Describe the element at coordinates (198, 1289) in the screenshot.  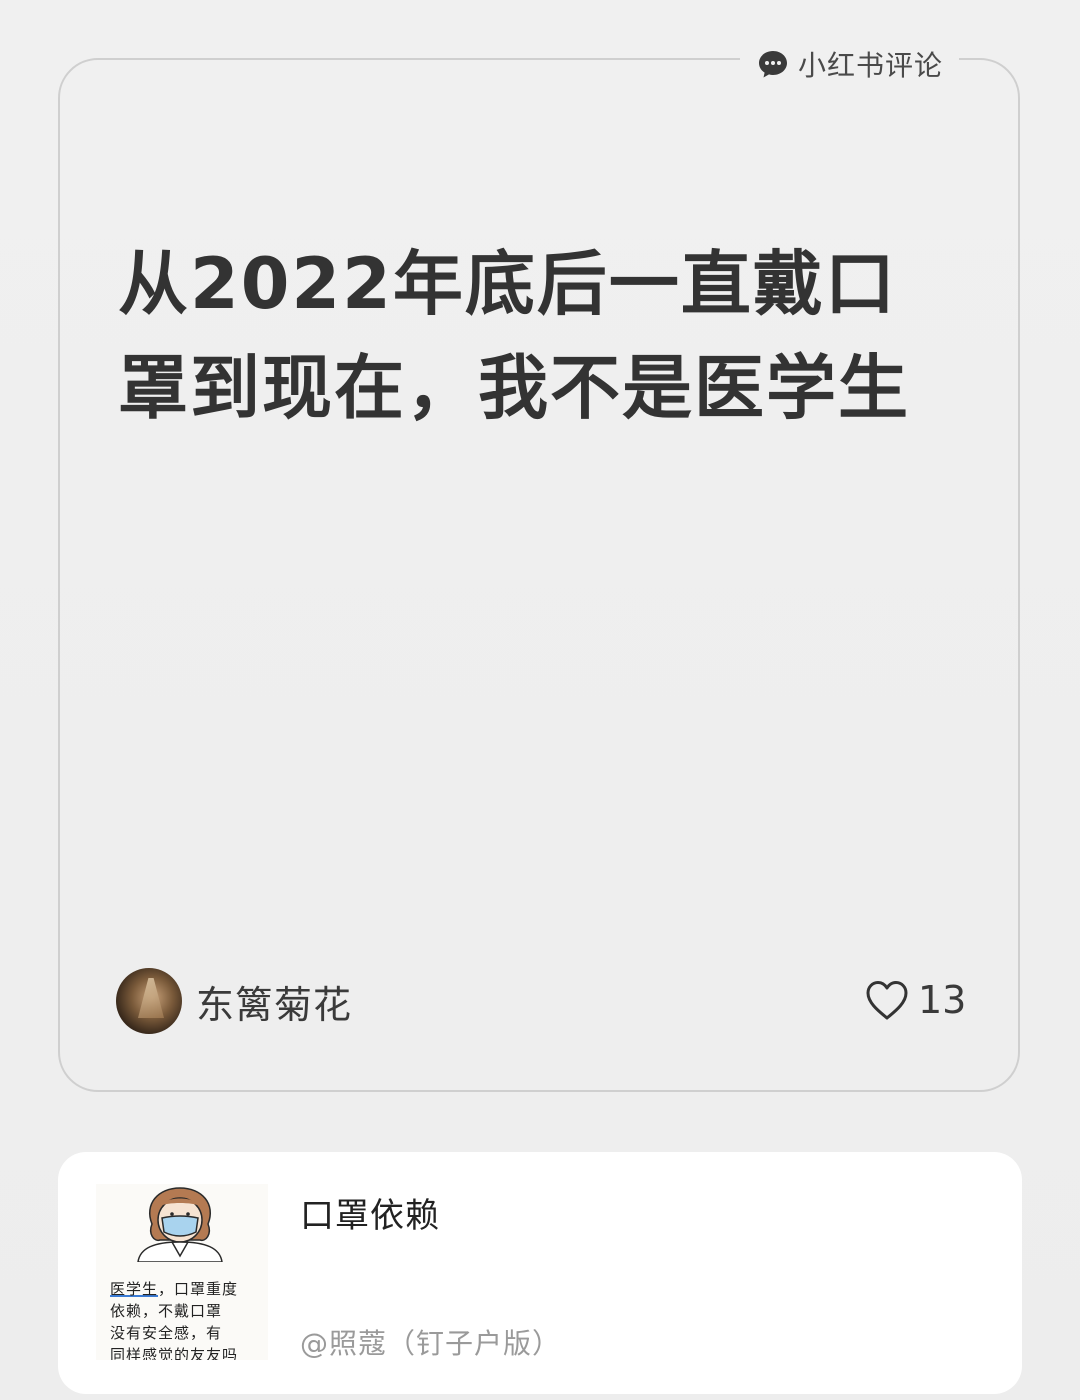
I see `thumbnail-line-1: ，口罩重度` at that location.